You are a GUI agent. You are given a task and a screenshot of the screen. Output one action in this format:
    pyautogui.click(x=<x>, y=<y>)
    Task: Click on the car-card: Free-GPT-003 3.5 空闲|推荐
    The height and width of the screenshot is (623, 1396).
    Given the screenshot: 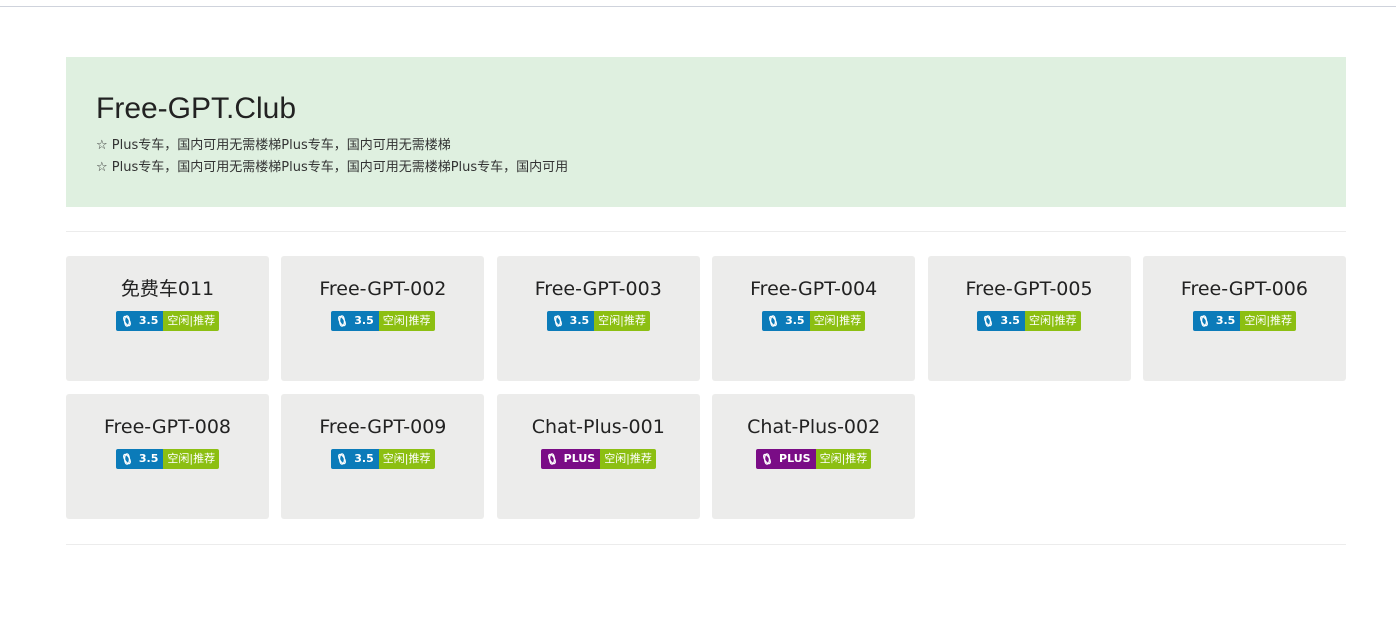 What is the action you would take?
    pyautogui.click(x=598, y=318)
    